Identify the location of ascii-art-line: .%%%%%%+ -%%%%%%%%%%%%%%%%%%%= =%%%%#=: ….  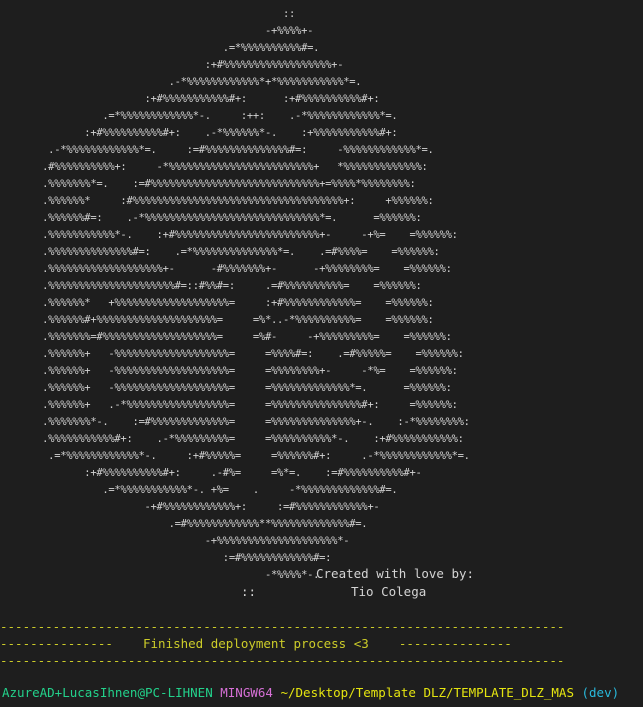
(232, 354).